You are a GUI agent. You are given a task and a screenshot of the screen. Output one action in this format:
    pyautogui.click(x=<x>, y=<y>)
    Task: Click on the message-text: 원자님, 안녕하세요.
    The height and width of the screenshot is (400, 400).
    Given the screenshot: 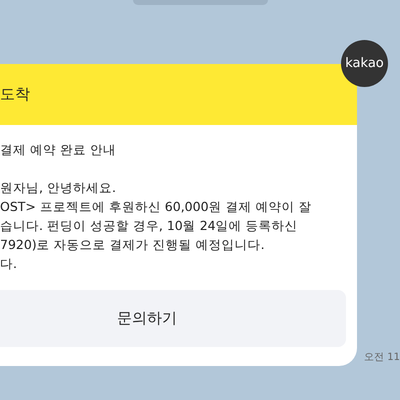 What is the action you would take?
    pyautogui.click(x=58, y=188)
    